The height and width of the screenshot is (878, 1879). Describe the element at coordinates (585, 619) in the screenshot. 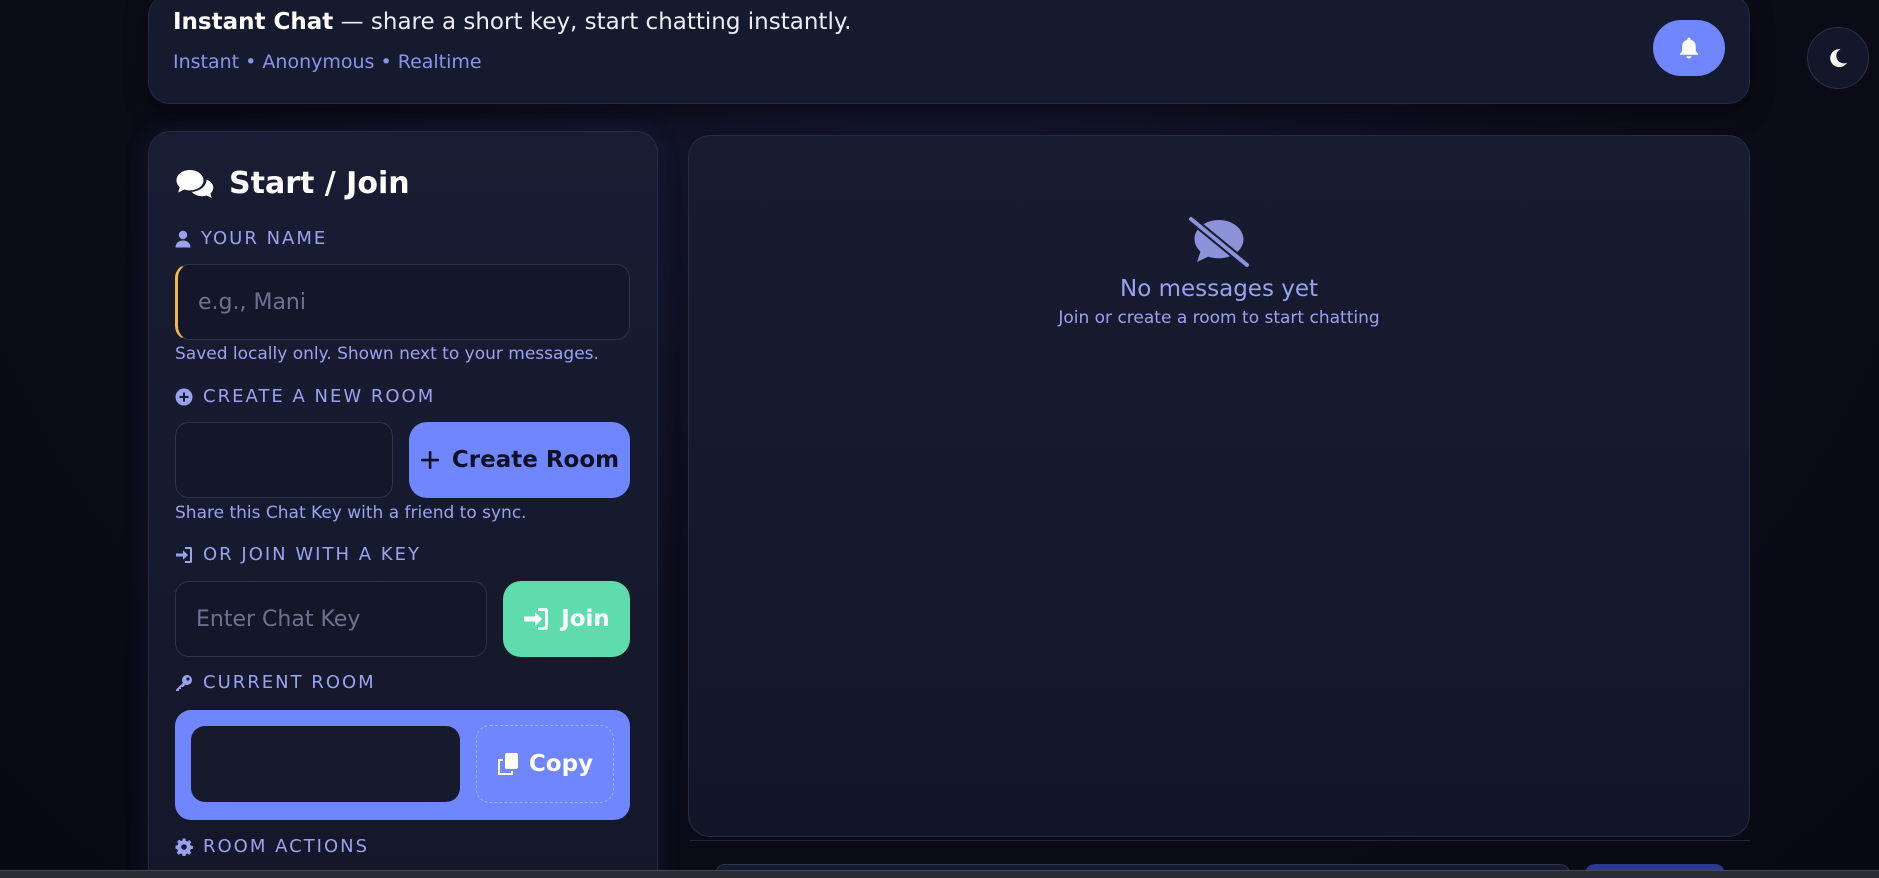

I see `join-button-label: Join` at that location.